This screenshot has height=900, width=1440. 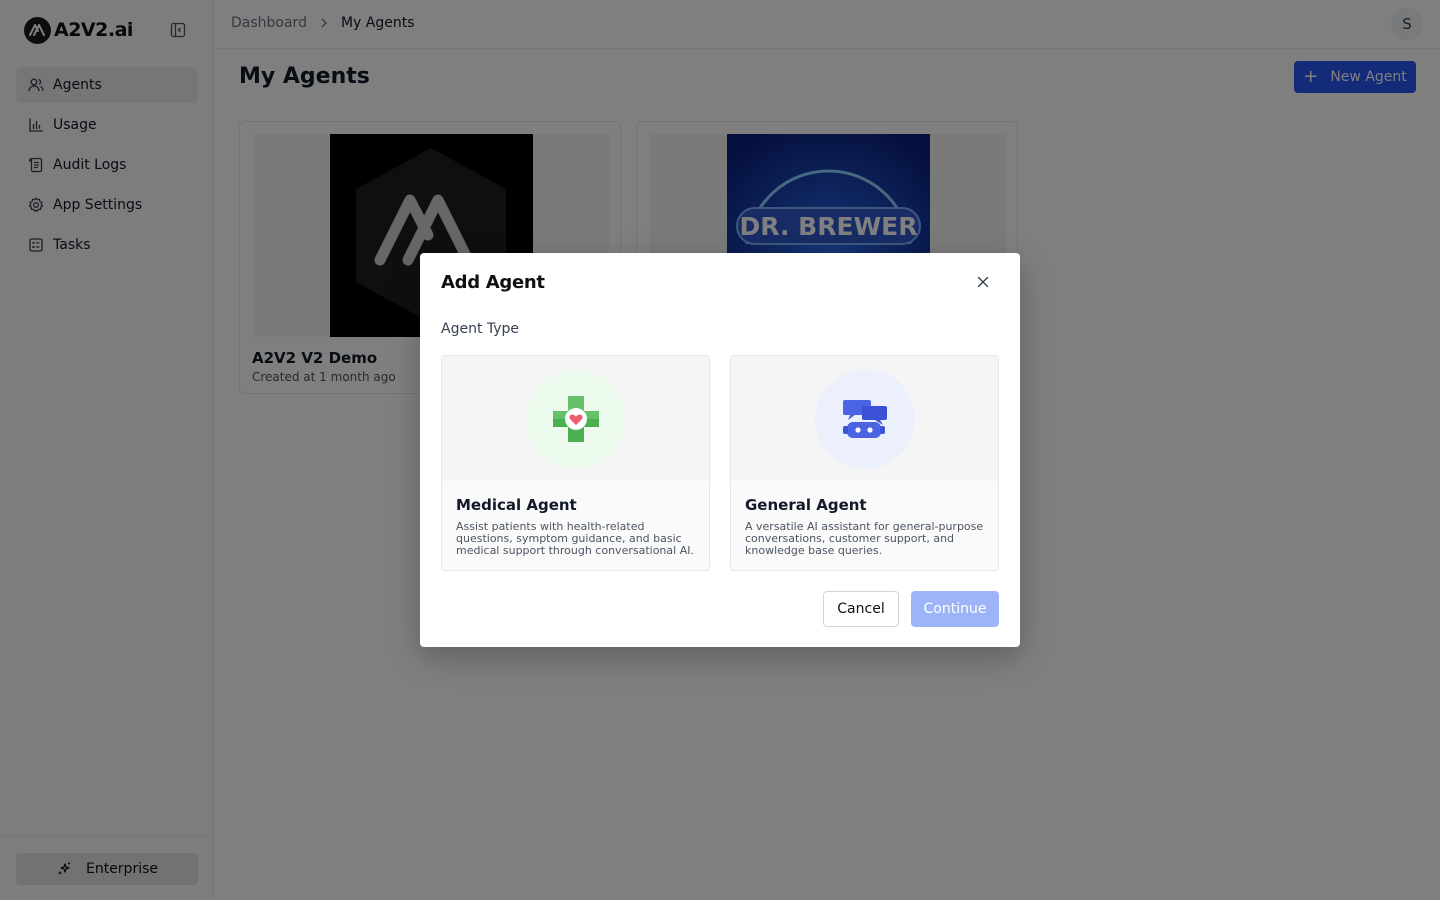 What do you see at coordinates (516, 505) in the screenshot?
I see `option-title: Medical Agent` at bounding box center [516, 505].